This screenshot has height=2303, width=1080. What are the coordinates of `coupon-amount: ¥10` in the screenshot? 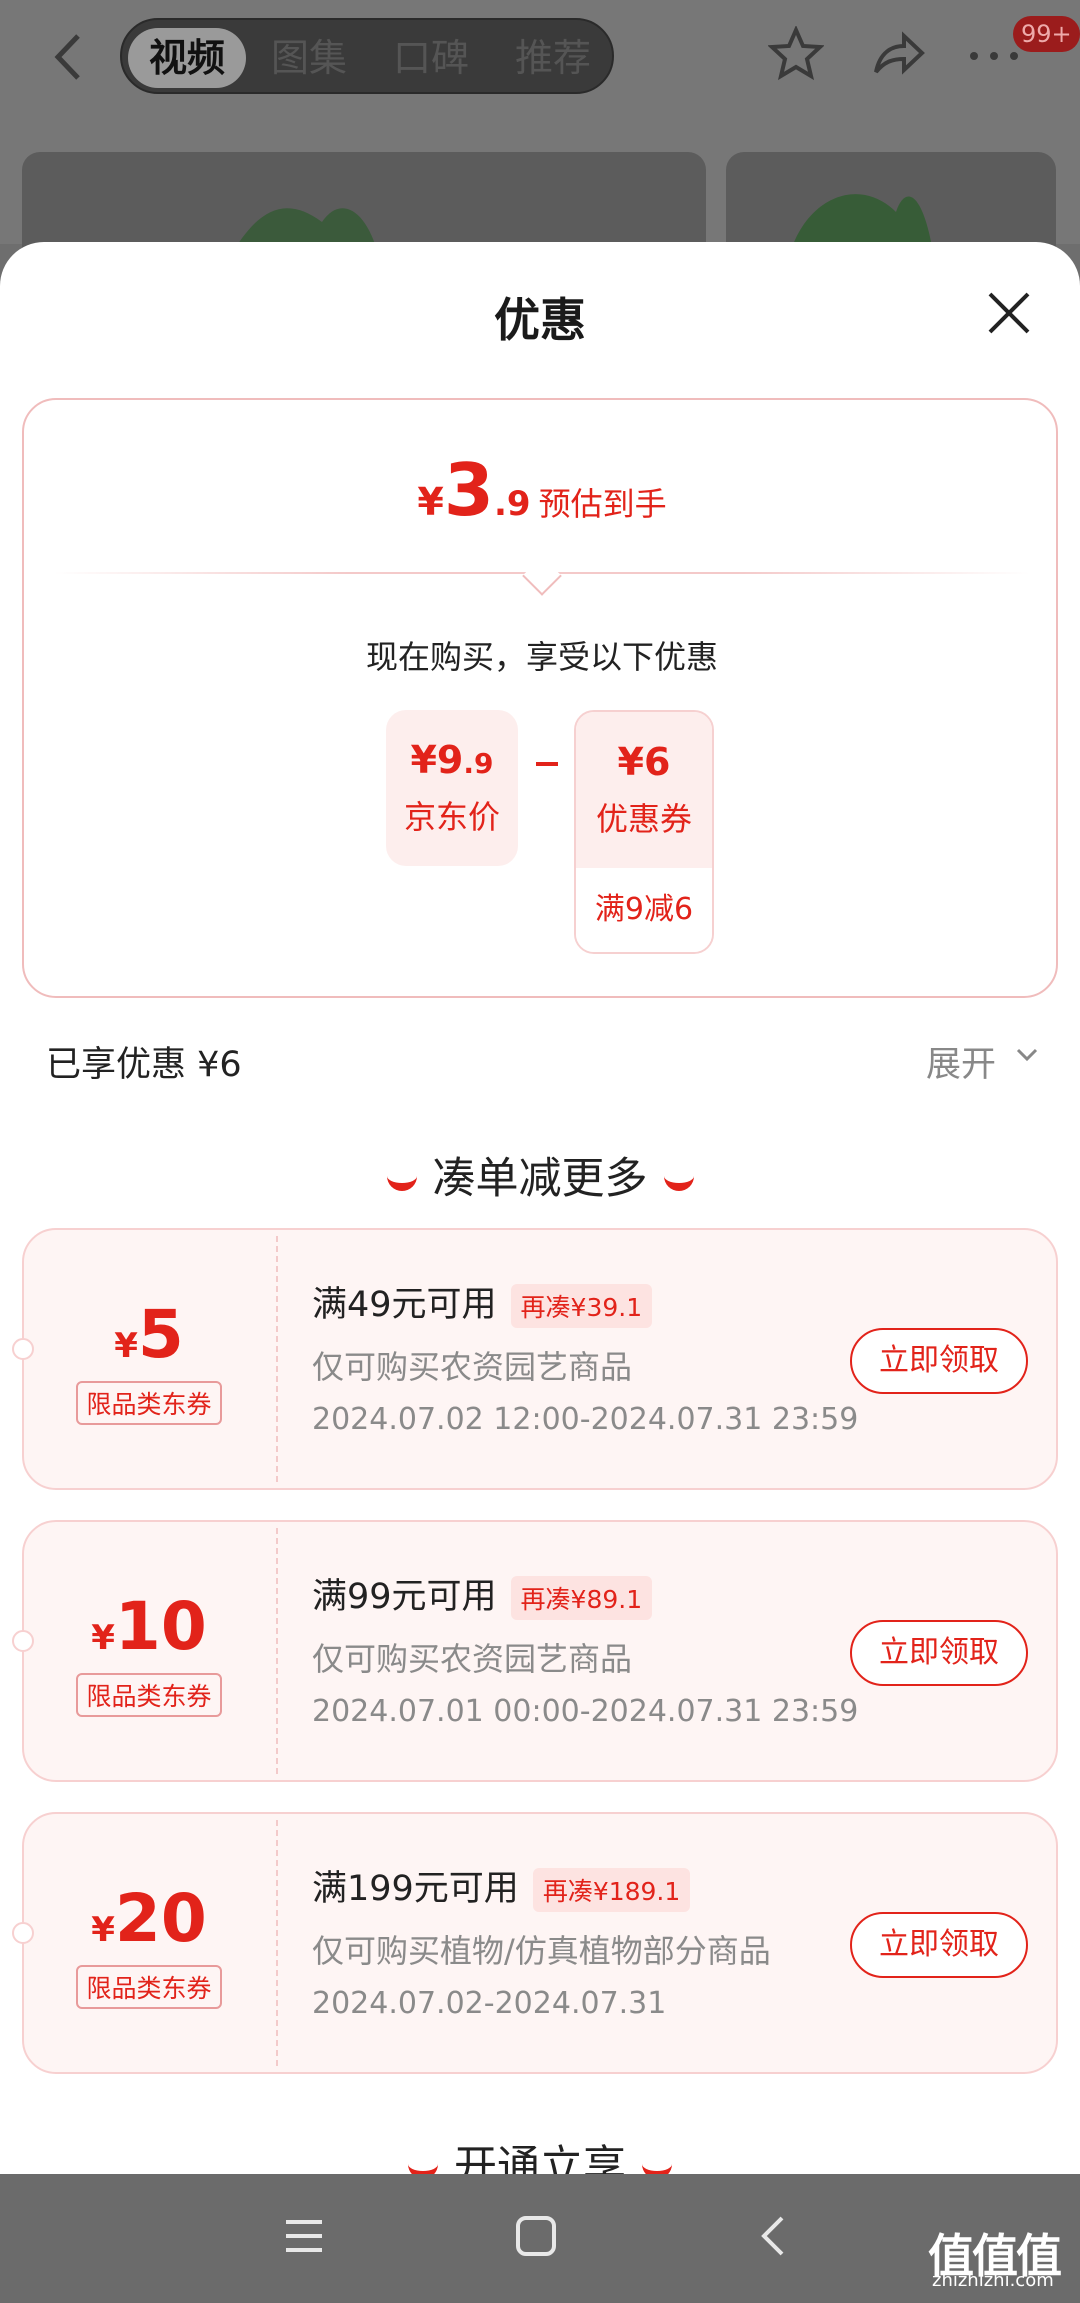 It's located at (149, 1626).